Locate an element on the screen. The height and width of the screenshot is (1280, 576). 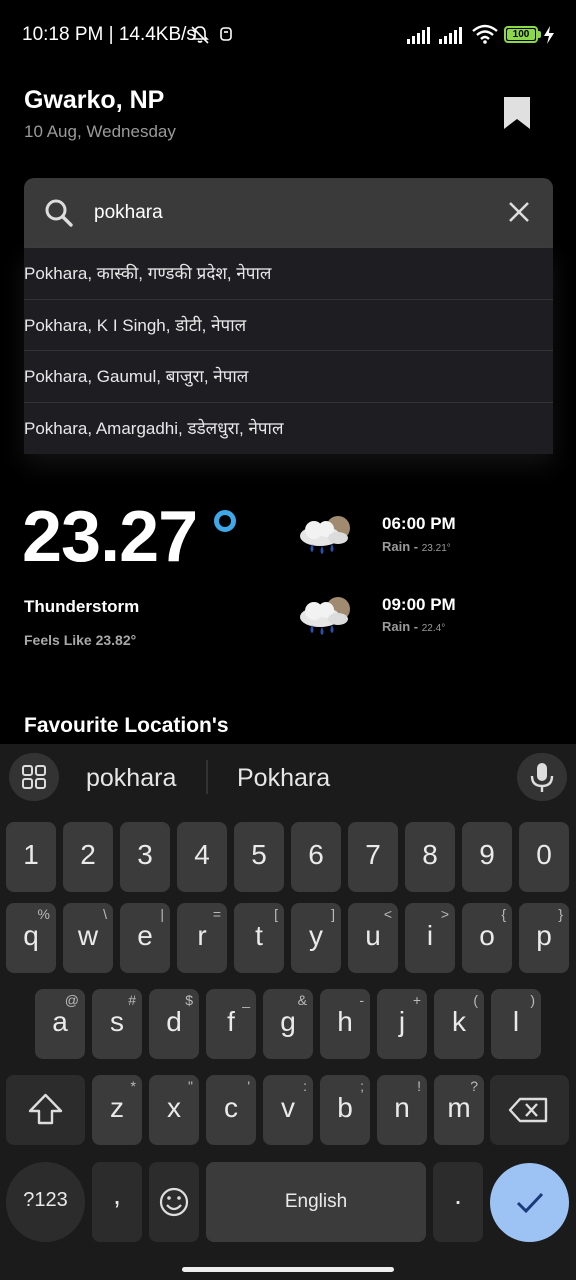
key-alt-label: $ is located at coordinates (189, 1000).